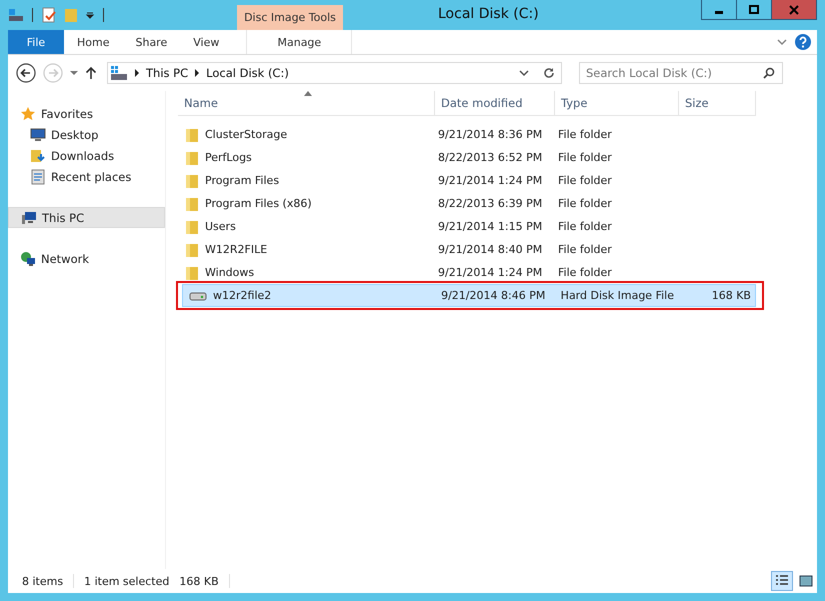 This screenshot has width=825, height=601. What do you see at coordinates (26, 73) in the screenshot?
I see `back-icon` at bounding box center [26, 73].